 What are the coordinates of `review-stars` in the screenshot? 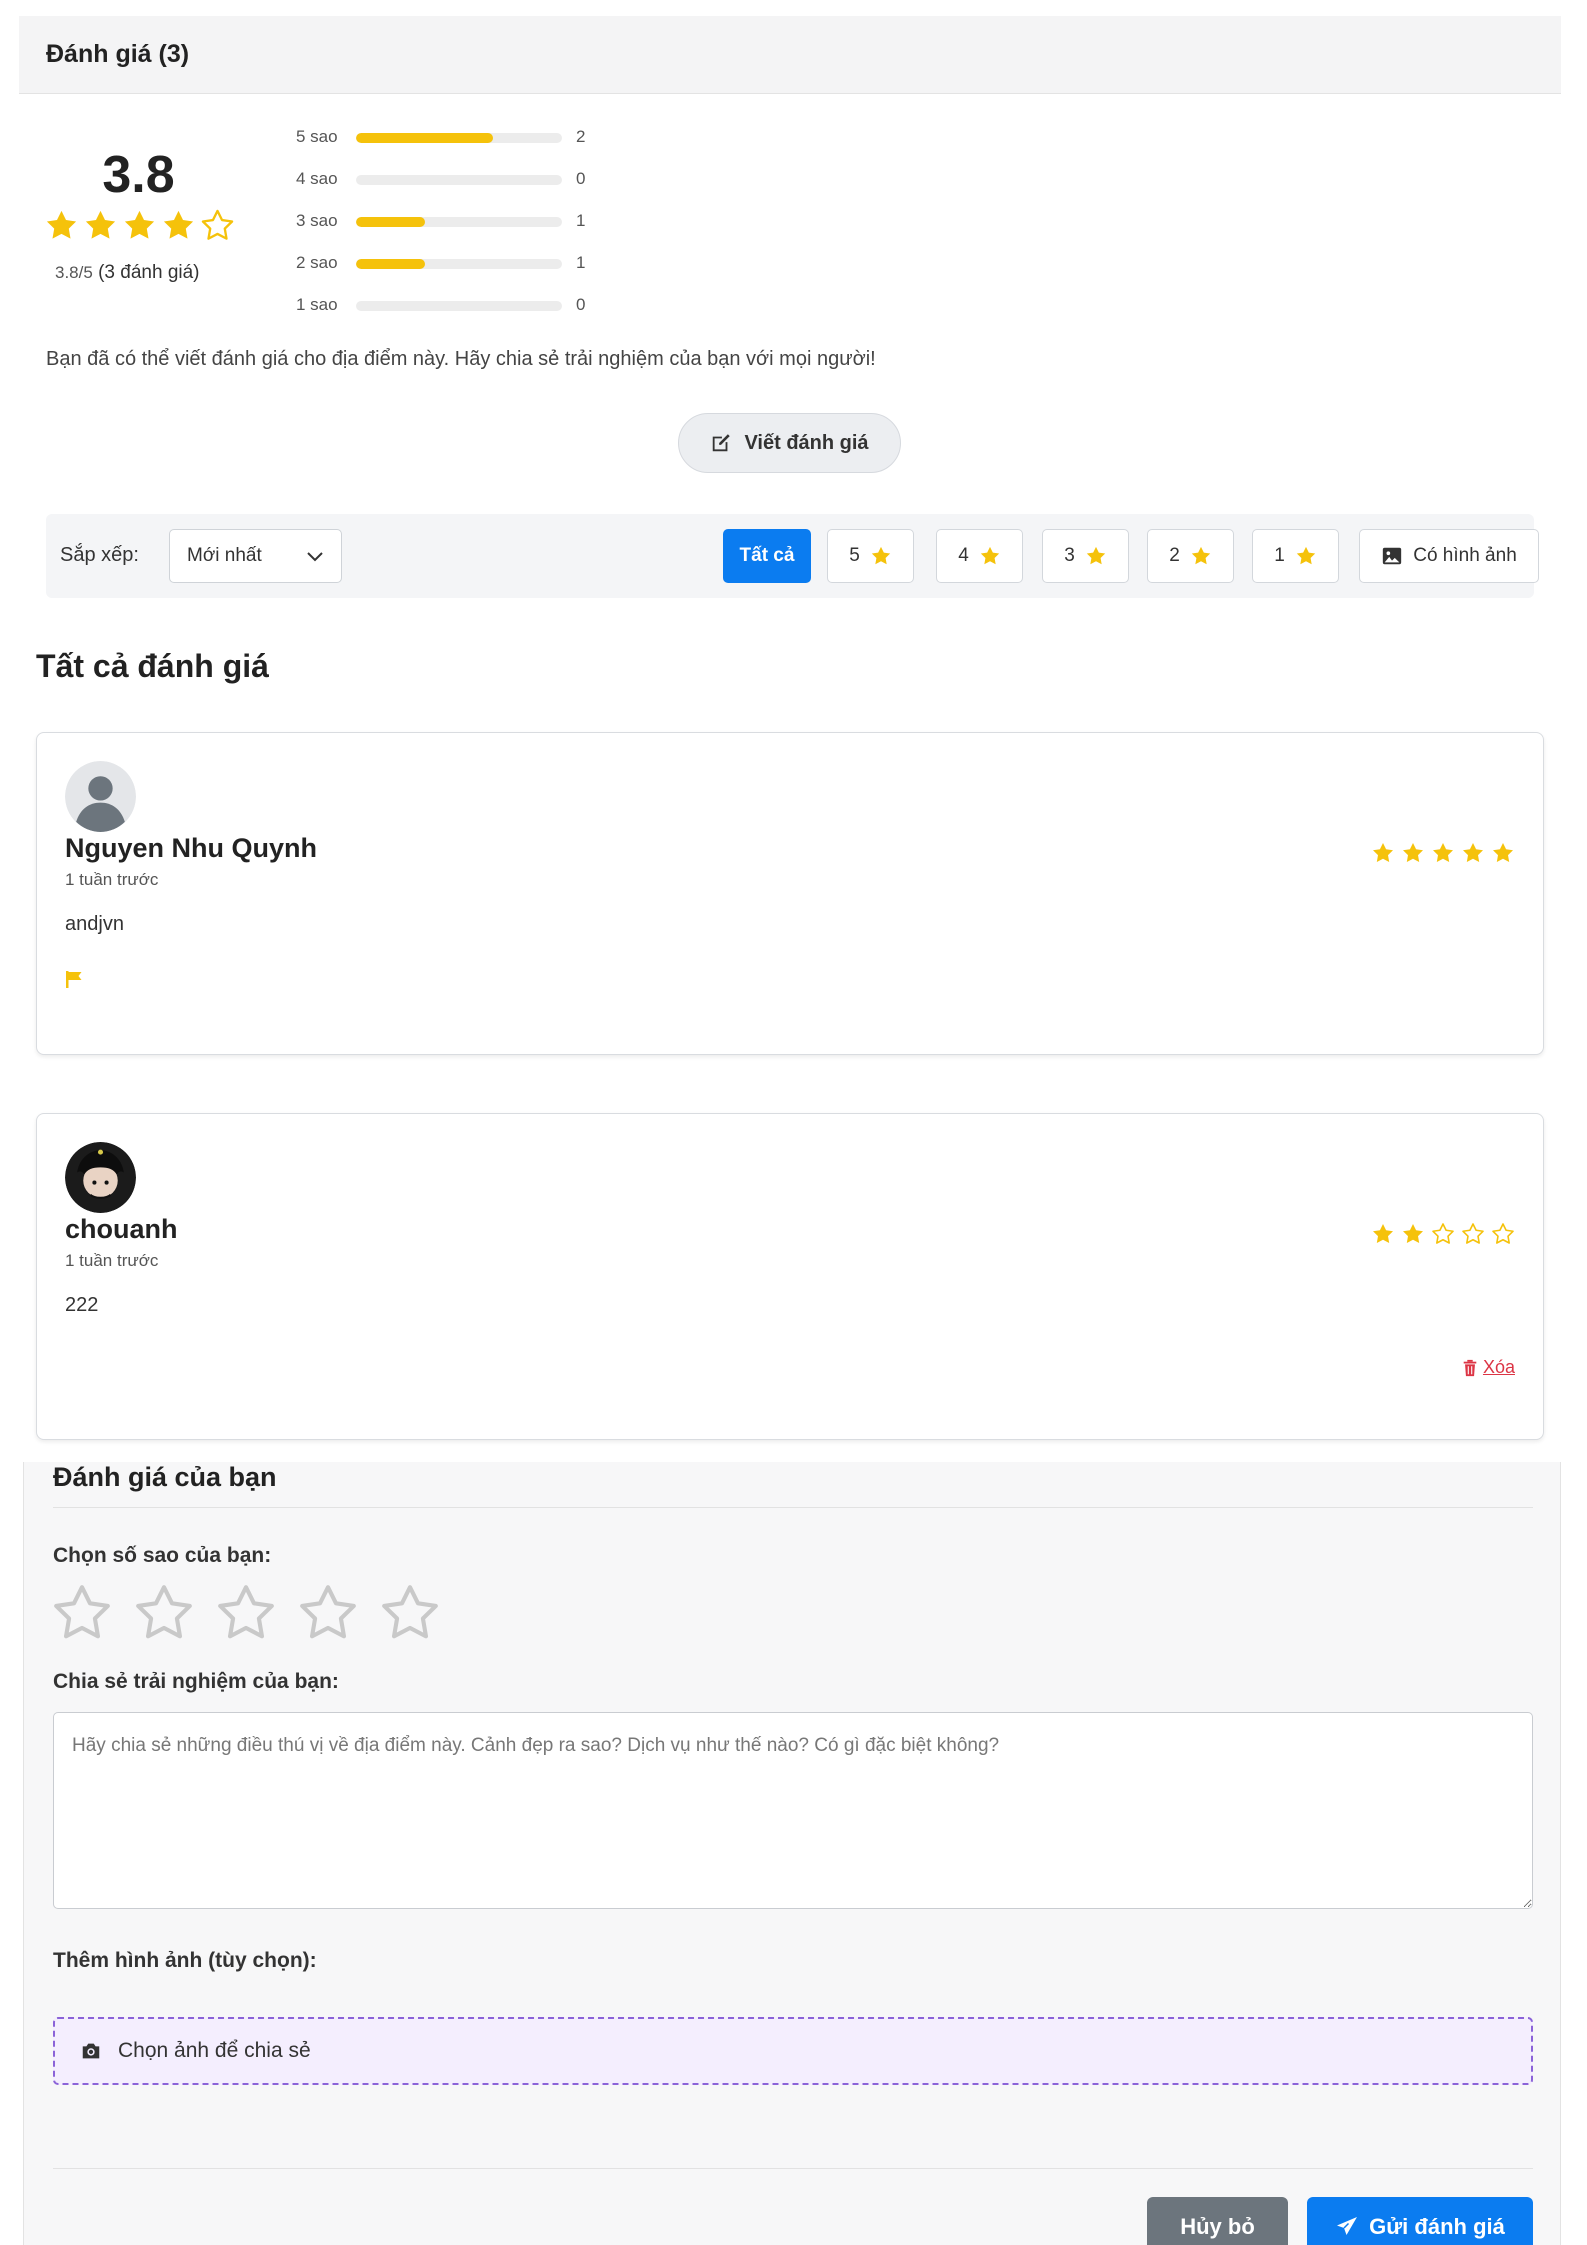 It's located at (1443, 1234).